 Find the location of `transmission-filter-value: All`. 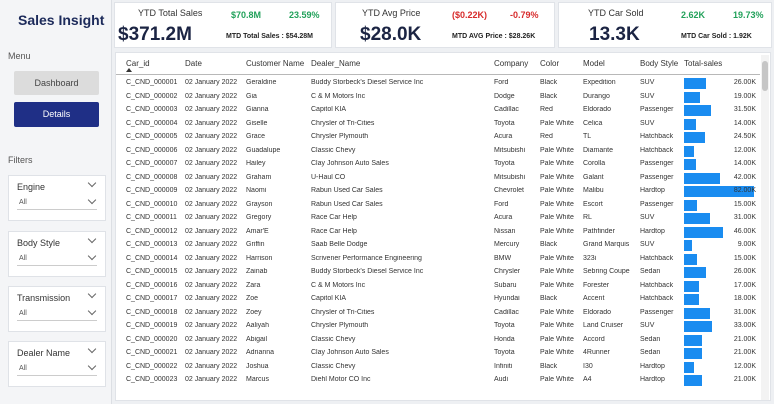

transmission-filter-value: All is located at coordinates (23, 313).